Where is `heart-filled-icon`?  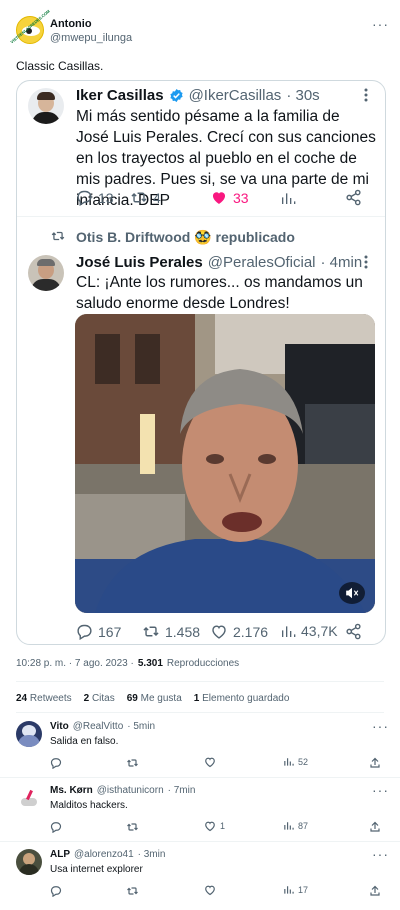
heart-filled-icon is located at coordinates (219, 197).